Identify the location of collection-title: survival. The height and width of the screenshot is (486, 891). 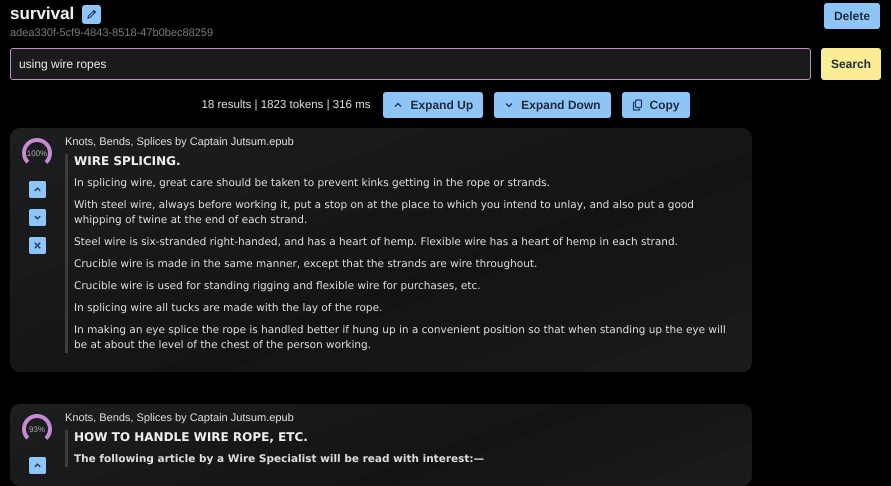
(42, 14).